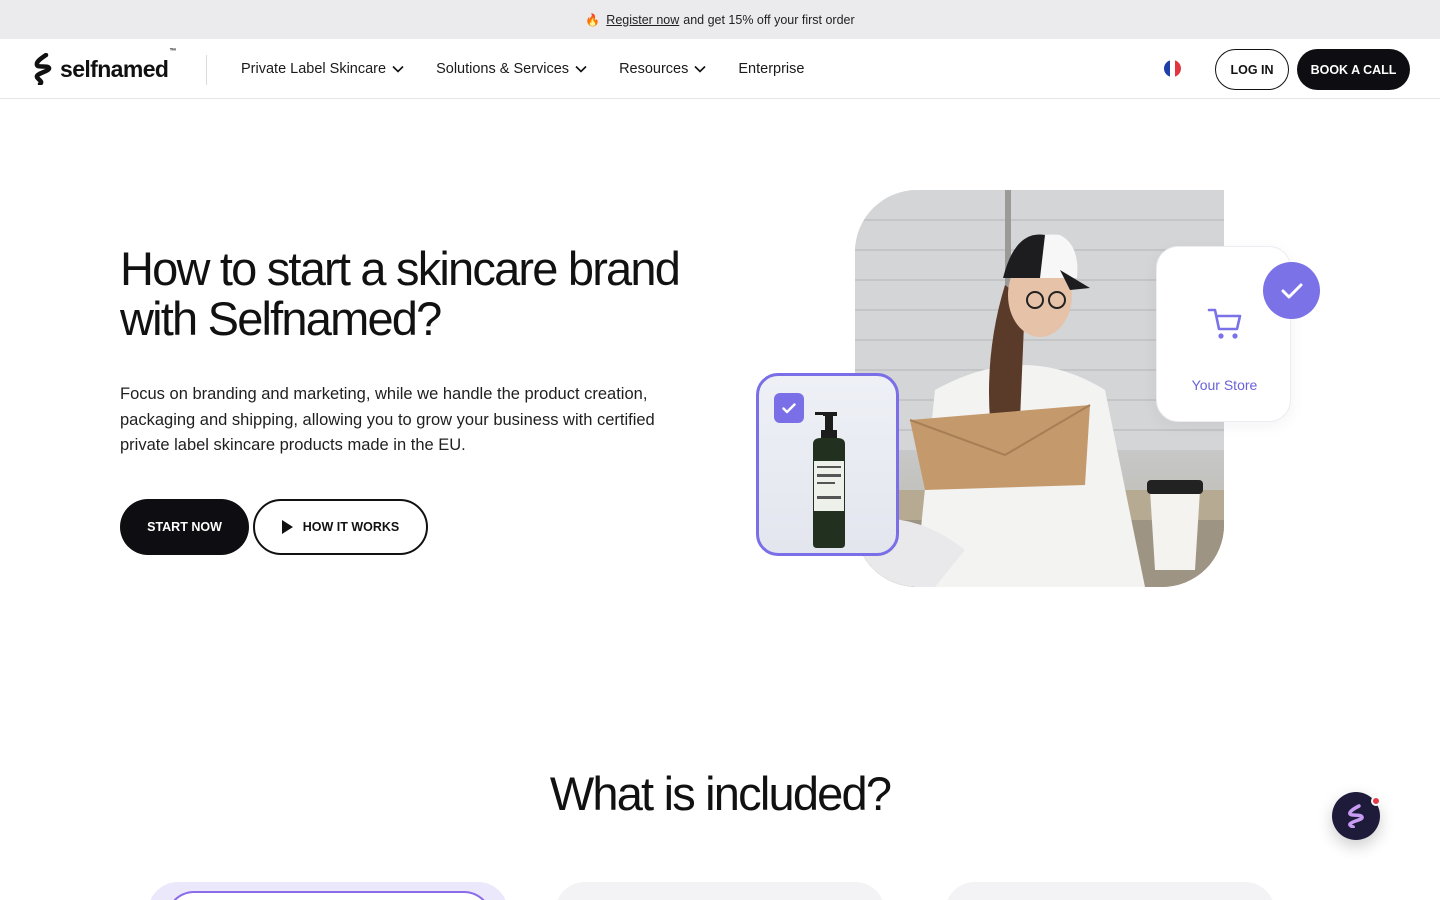 The height and width of the screenshot is (900, 1440). What do you see at coordinates (654, 69) in the screenshot?
I see `nav-label: Resources` at bounding box center [654, 69].